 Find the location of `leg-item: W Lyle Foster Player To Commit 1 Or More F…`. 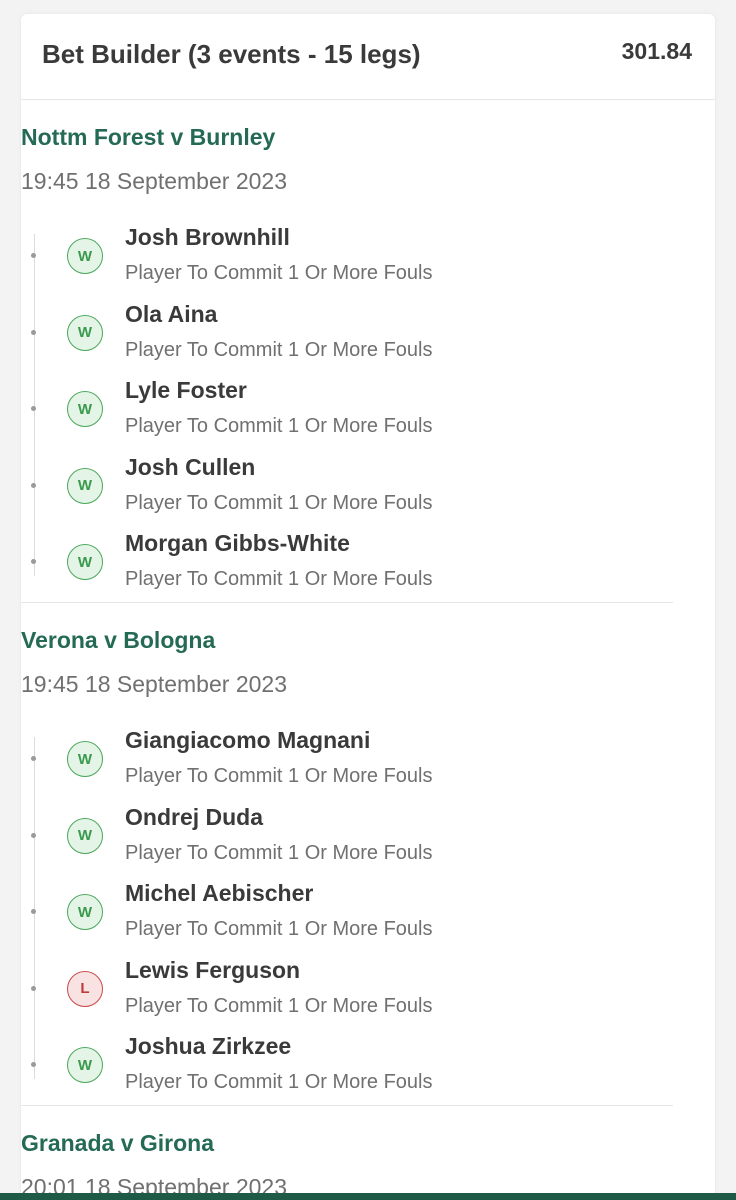

leg-item: W Lyle Foster Player To Commit 1 Or More F… is located at coordinates (347, 415).